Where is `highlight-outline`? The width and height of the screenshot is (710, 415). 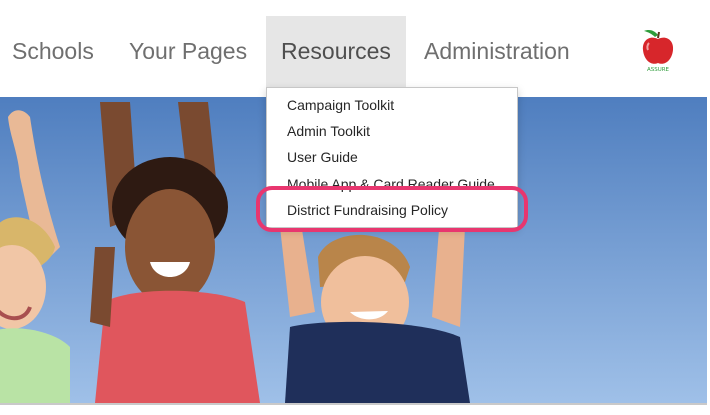 highlight-outline is located at coordinates (392, 209).